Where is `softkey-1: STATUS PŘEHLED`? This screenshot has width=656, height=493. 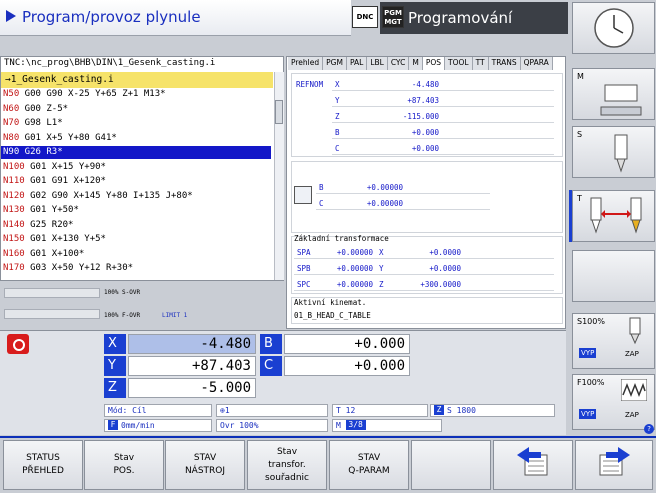
softkey-1: STATUS PŘEHLED is located at coordinates (43, 465).